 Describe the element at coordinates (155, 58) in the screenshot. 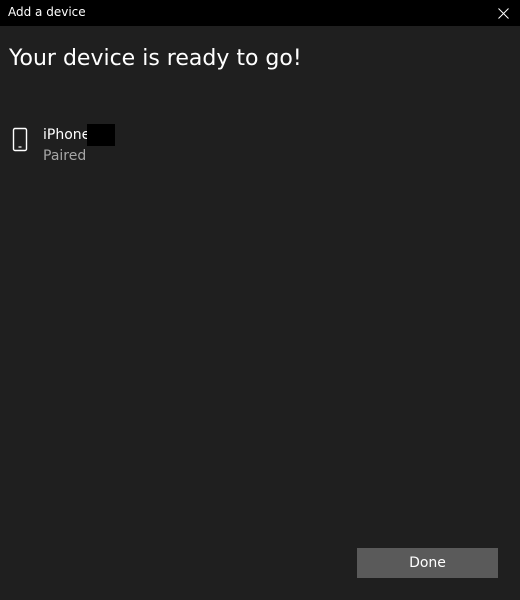

I see `page-title: Your device is ready to go!` at that location.